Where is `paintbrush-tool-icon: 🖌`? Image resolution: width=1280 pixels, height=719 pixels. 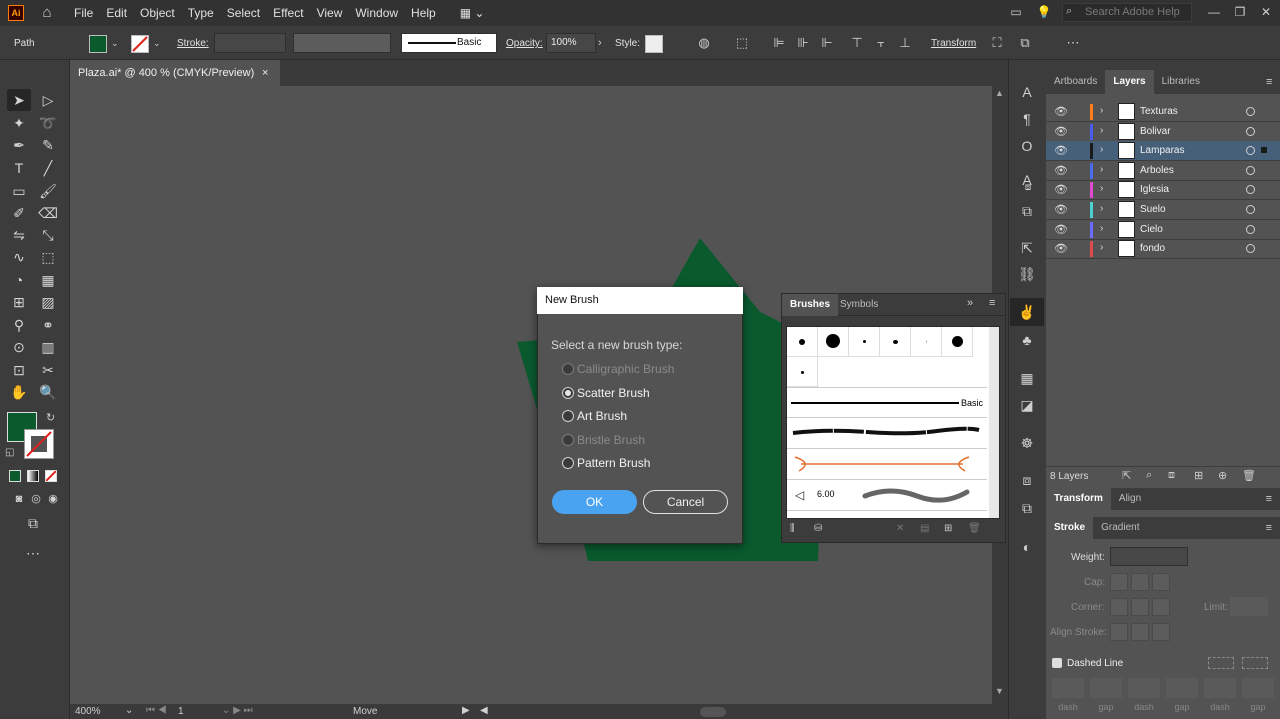
paintbrush-tool-icon: 🖌 is located at coordinates (48, 191).